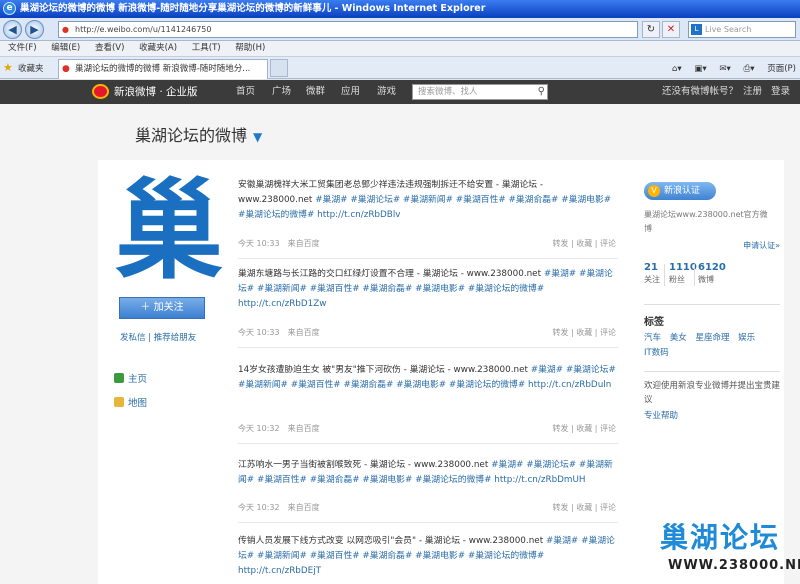 The width and height of the screenshot is (800, 584). Describe the element at coordinates (358, 215) in the screenshot. I see `post-link: http://t.cn/zRbDBlv` at that location.